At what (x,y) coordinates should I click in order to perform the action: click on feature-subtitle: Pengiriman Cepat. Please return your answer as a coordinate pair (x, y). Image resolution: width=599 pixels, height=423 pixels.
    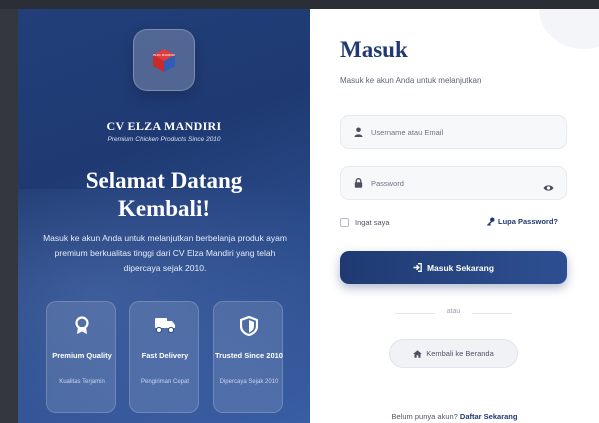
    Looking at the image, I should click on (165, 382).